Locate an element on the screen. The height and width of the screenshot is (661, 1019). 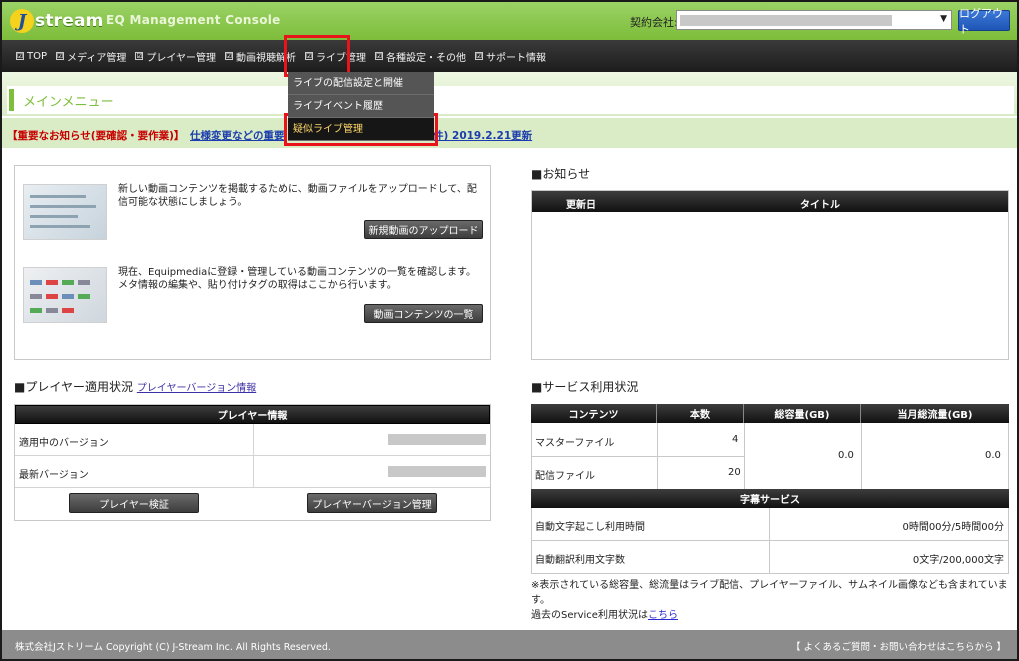
highlight-live-nav is located at coordinates (317, 56).